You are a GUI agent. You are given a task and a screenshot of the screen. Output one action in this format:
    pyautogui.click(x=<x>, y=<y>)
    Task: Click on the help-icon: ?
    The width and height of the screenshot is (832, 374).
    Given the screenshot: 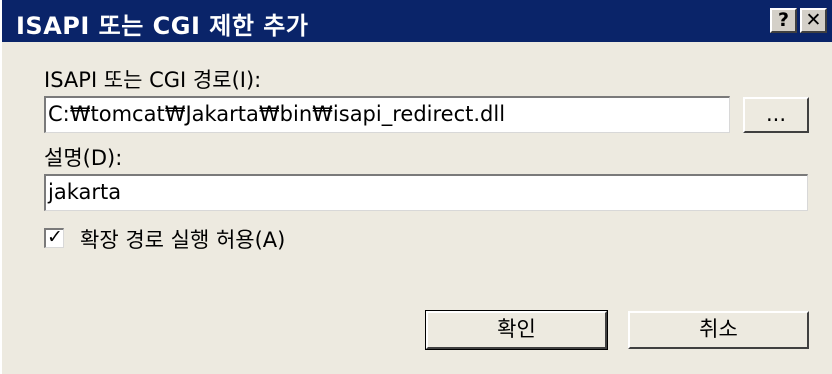 What is the action you would take?
    pyautogui.click(x=783, y=20)
    